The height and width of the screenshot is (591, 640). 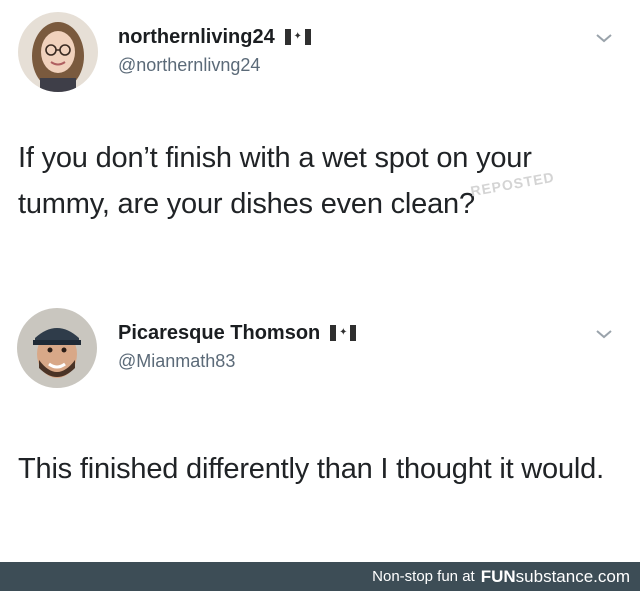 I want to click on avatar-man-icon, so click(x=57, y=348).